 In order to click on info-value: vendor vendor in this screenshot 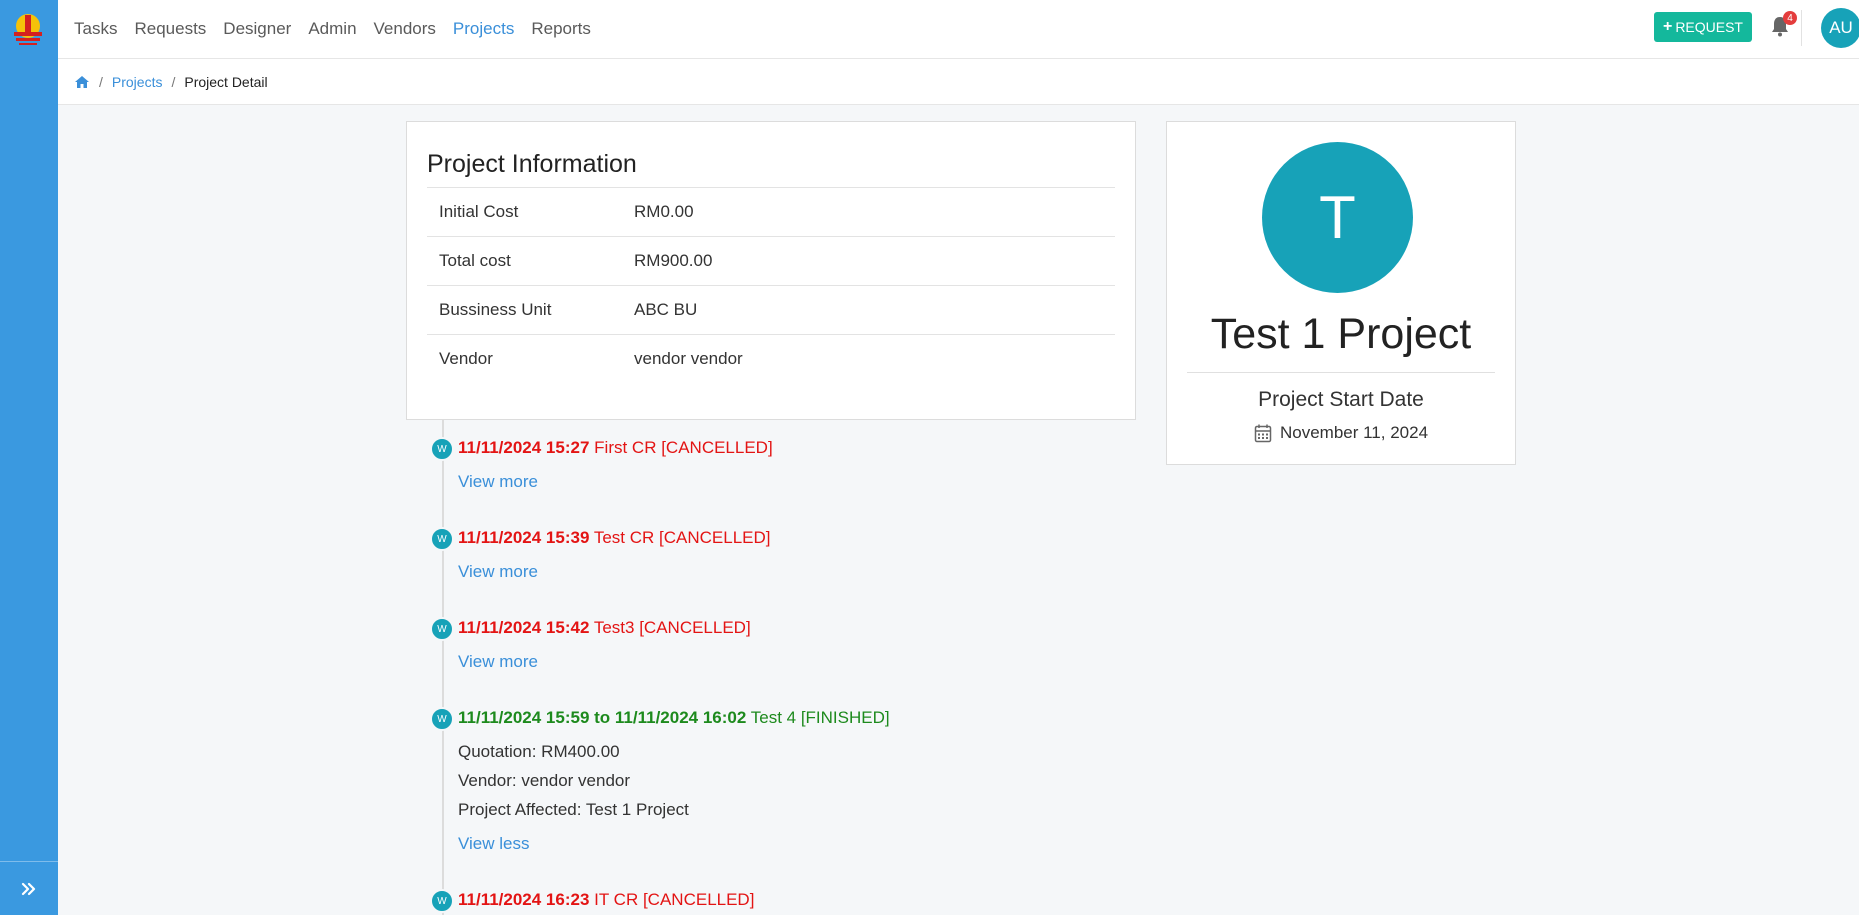, I will do `click(688, 358)`.